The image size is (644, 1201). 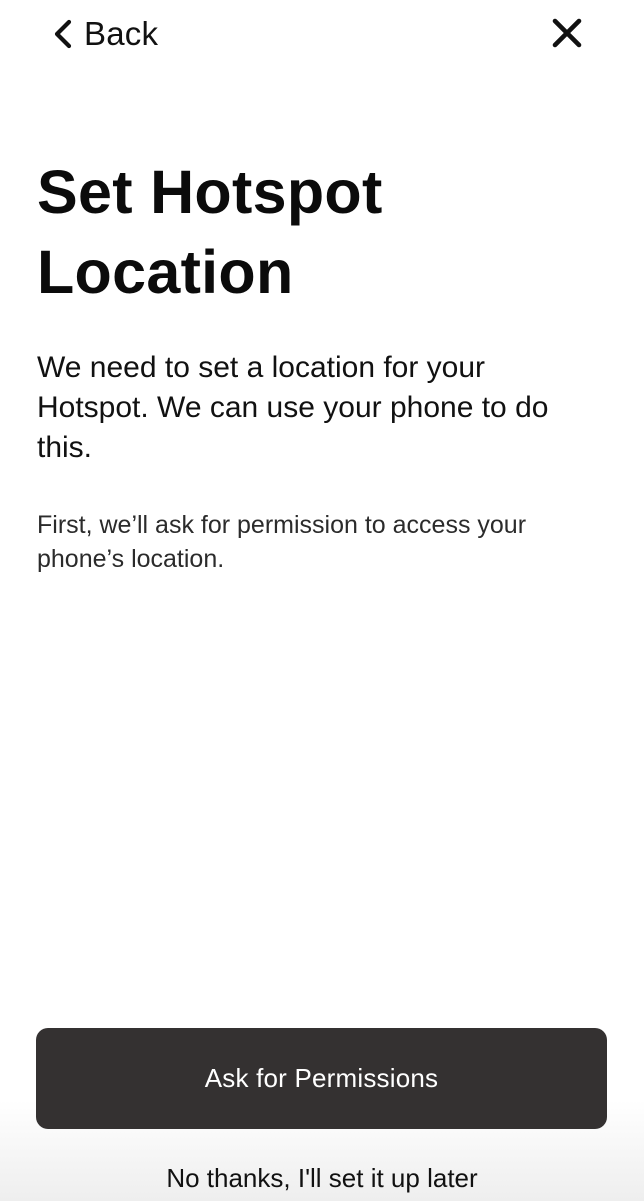 I want to click on close-button, so click(x=567, y=33).